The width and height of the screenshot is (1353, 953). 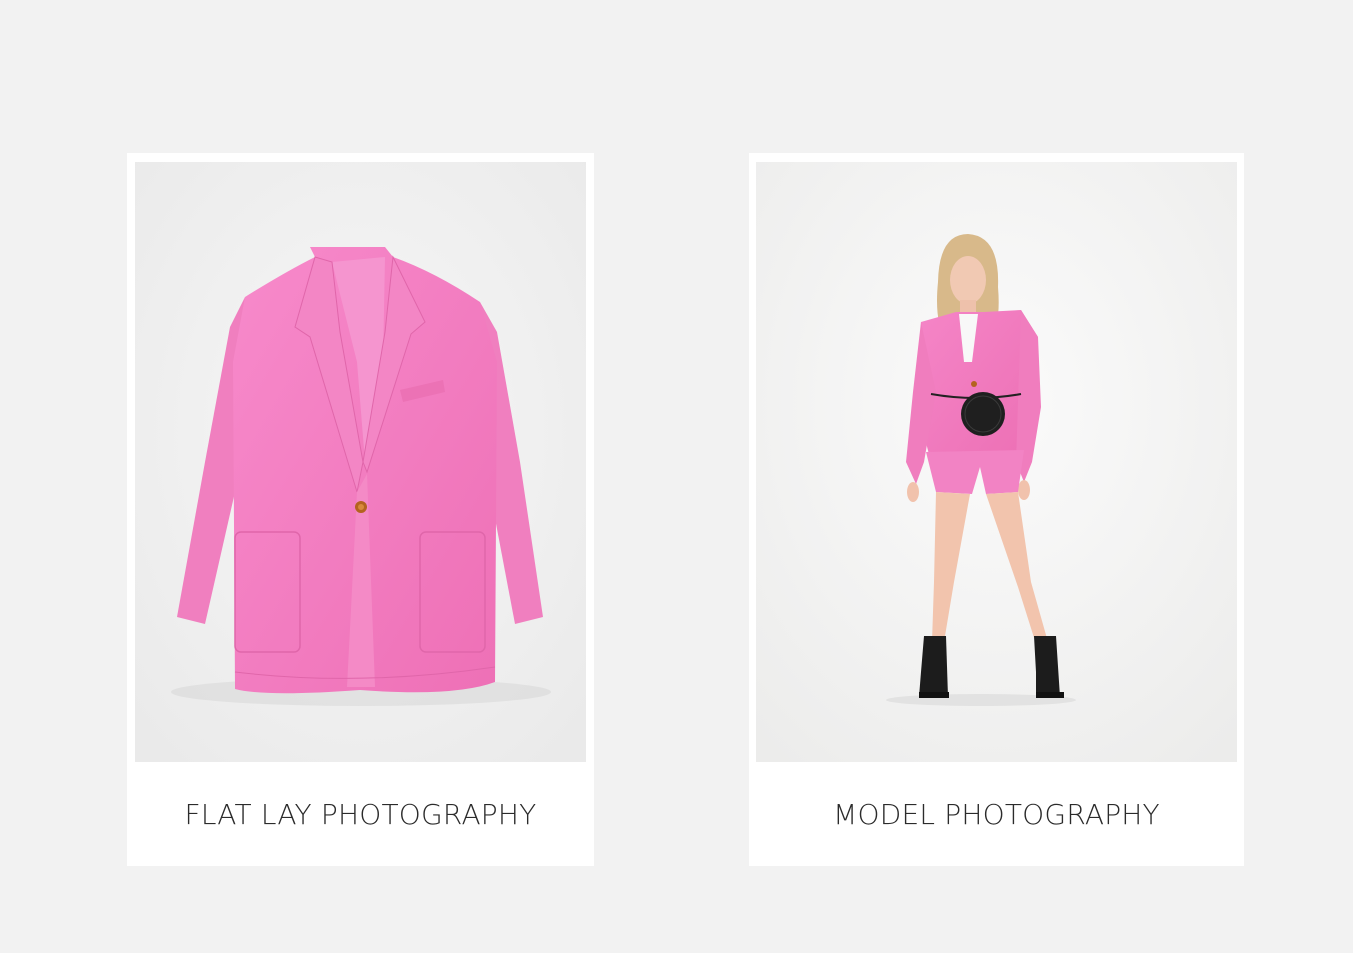 I want to click on flat-lay-caption: FLAT LAY PHOTOGRAPHY, so click(x=360, y=814).